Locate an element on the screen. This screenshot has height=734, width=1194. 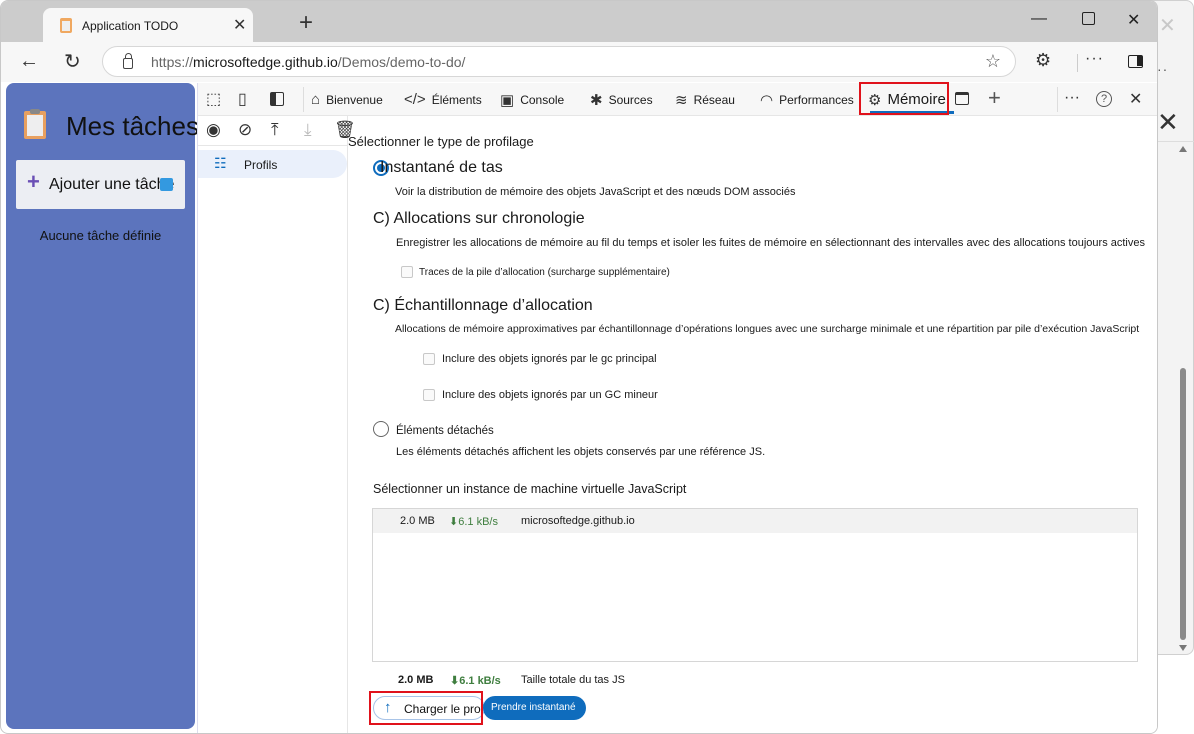
app-title: Mes tâches is located at coordinates (132, 126).